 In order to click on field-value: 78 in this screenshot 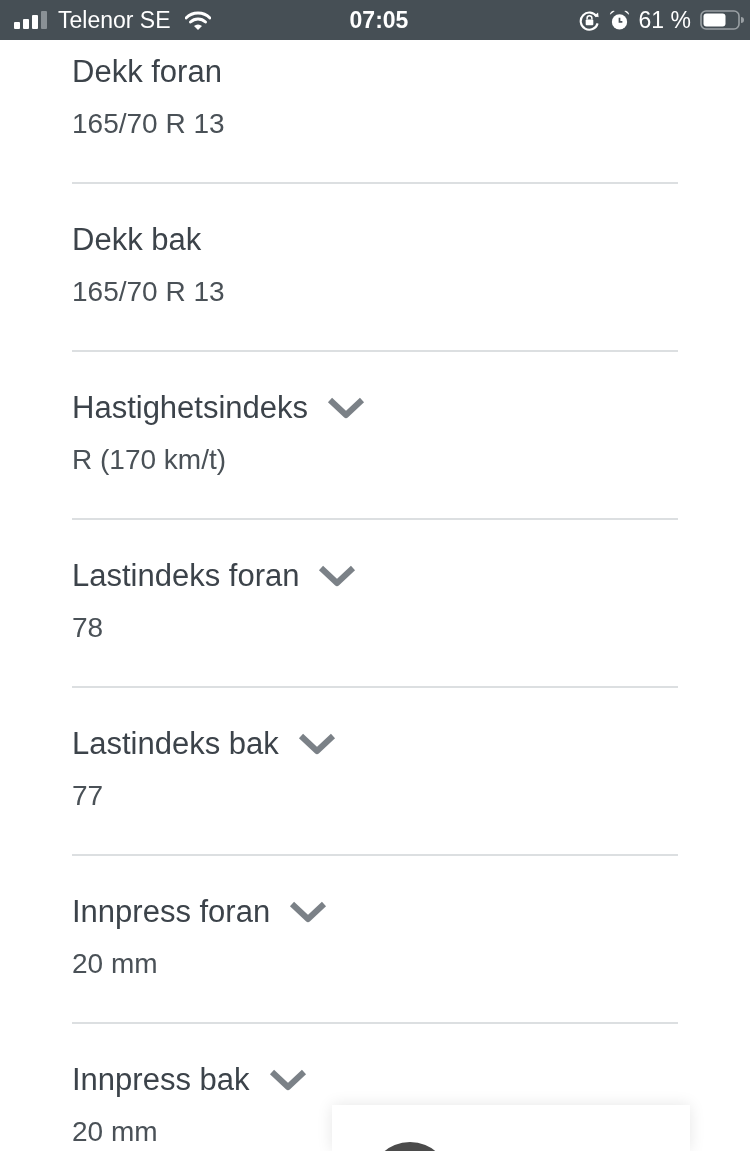, I will do `click(88, 628)`.